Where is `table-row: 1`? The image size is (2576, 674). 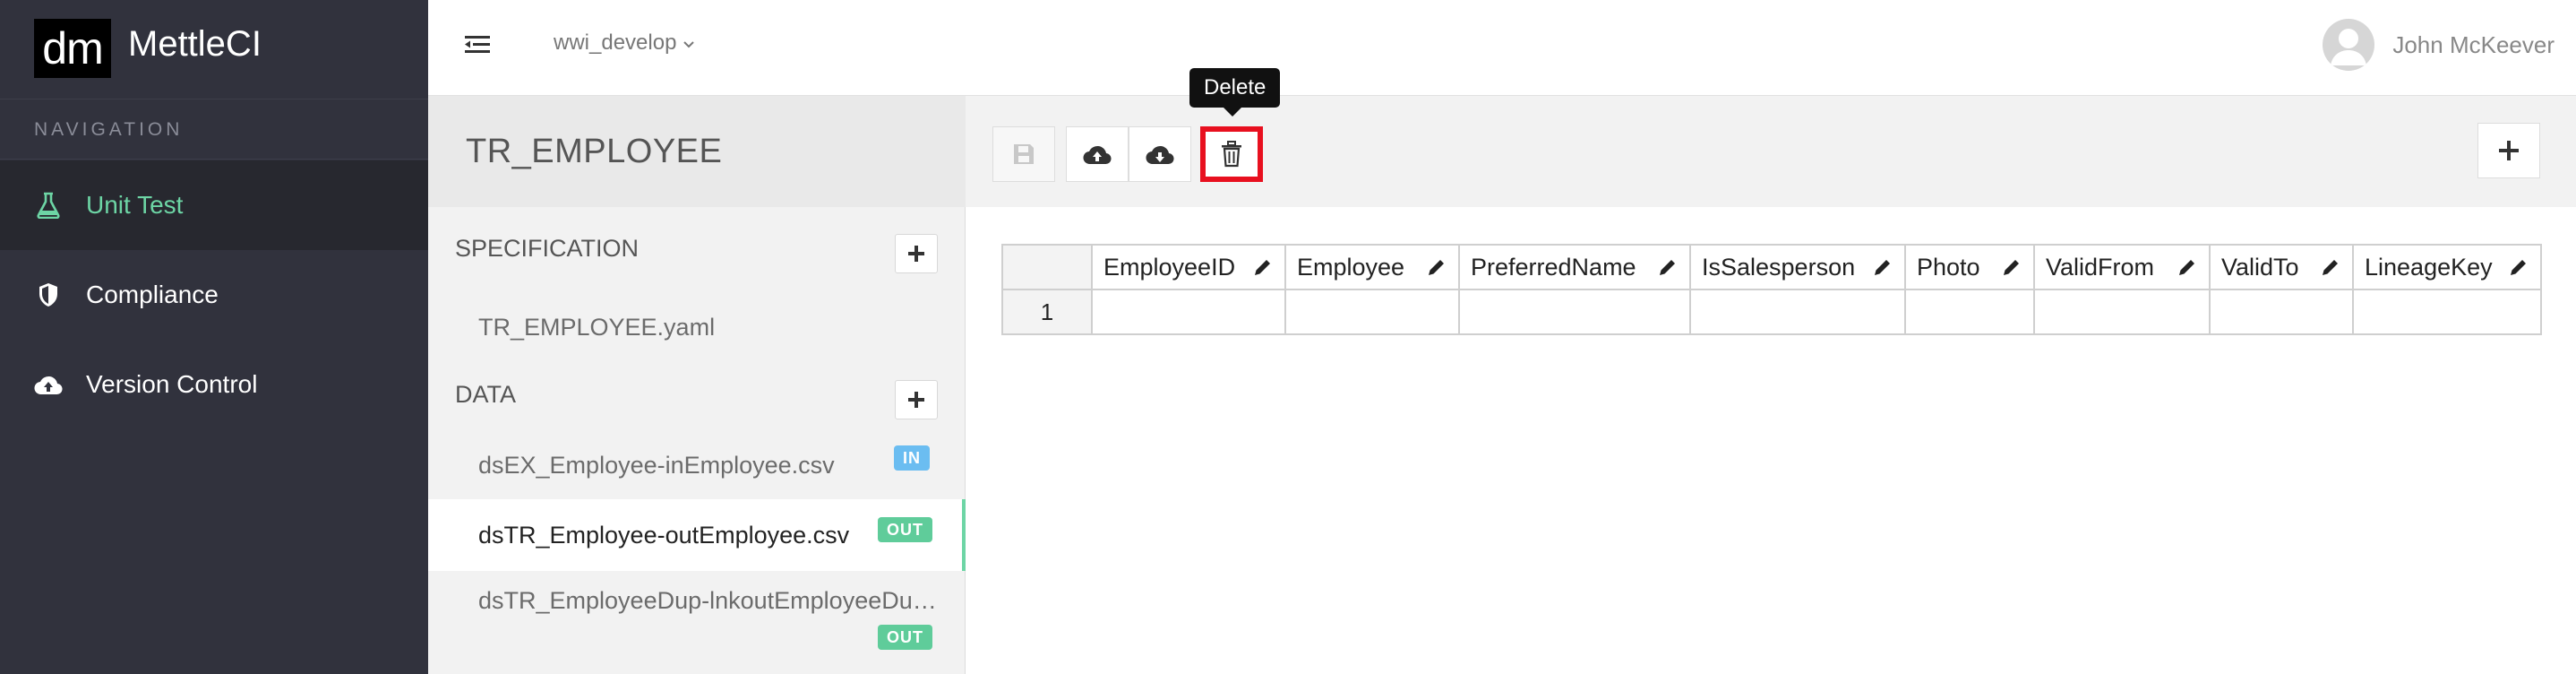
table-row: 1 is located at coordinates (1771, 312).